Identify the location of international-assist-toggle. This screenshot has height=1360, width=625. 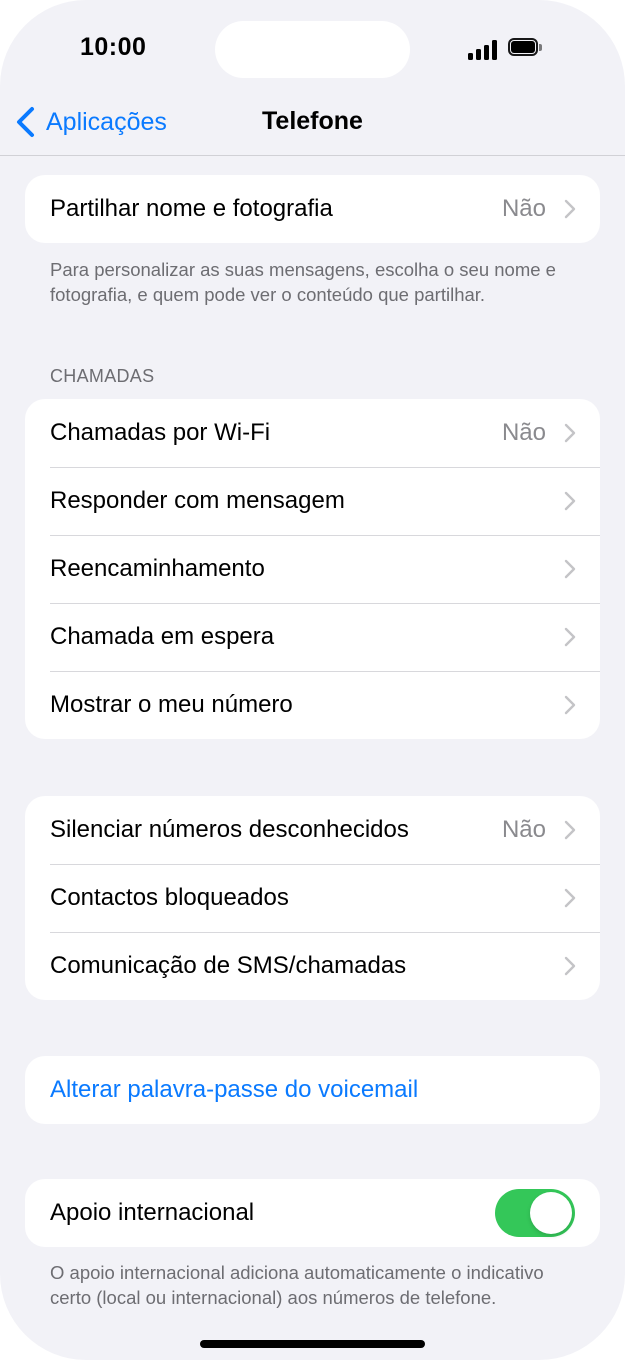
(535, 1213).